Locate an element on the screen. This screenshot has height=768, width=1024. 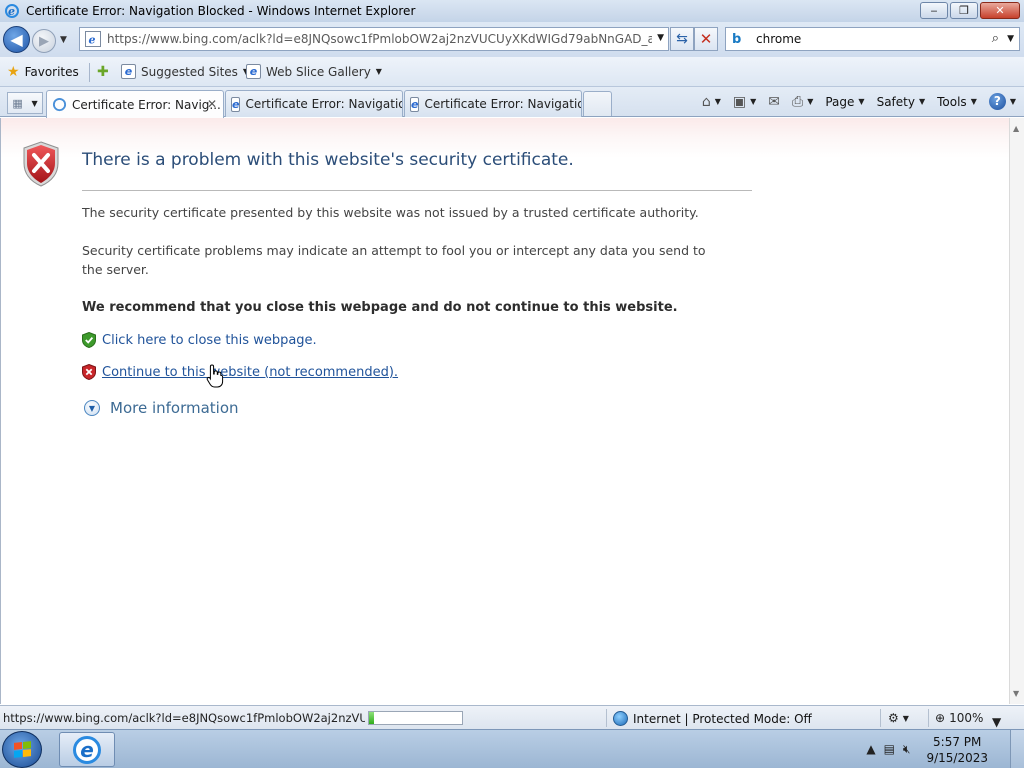
close-window-button: ✕ is located at coordinates (1000, 10).